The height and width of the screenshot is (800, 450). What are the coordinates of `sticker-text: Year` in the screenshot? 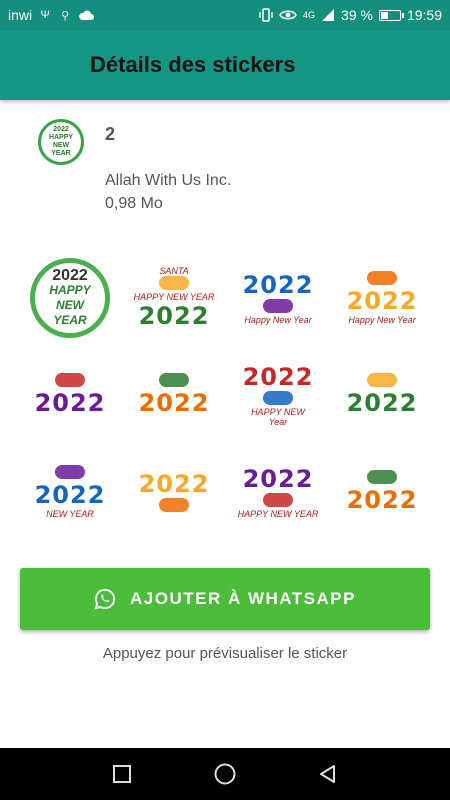 It's located at (278, 422).